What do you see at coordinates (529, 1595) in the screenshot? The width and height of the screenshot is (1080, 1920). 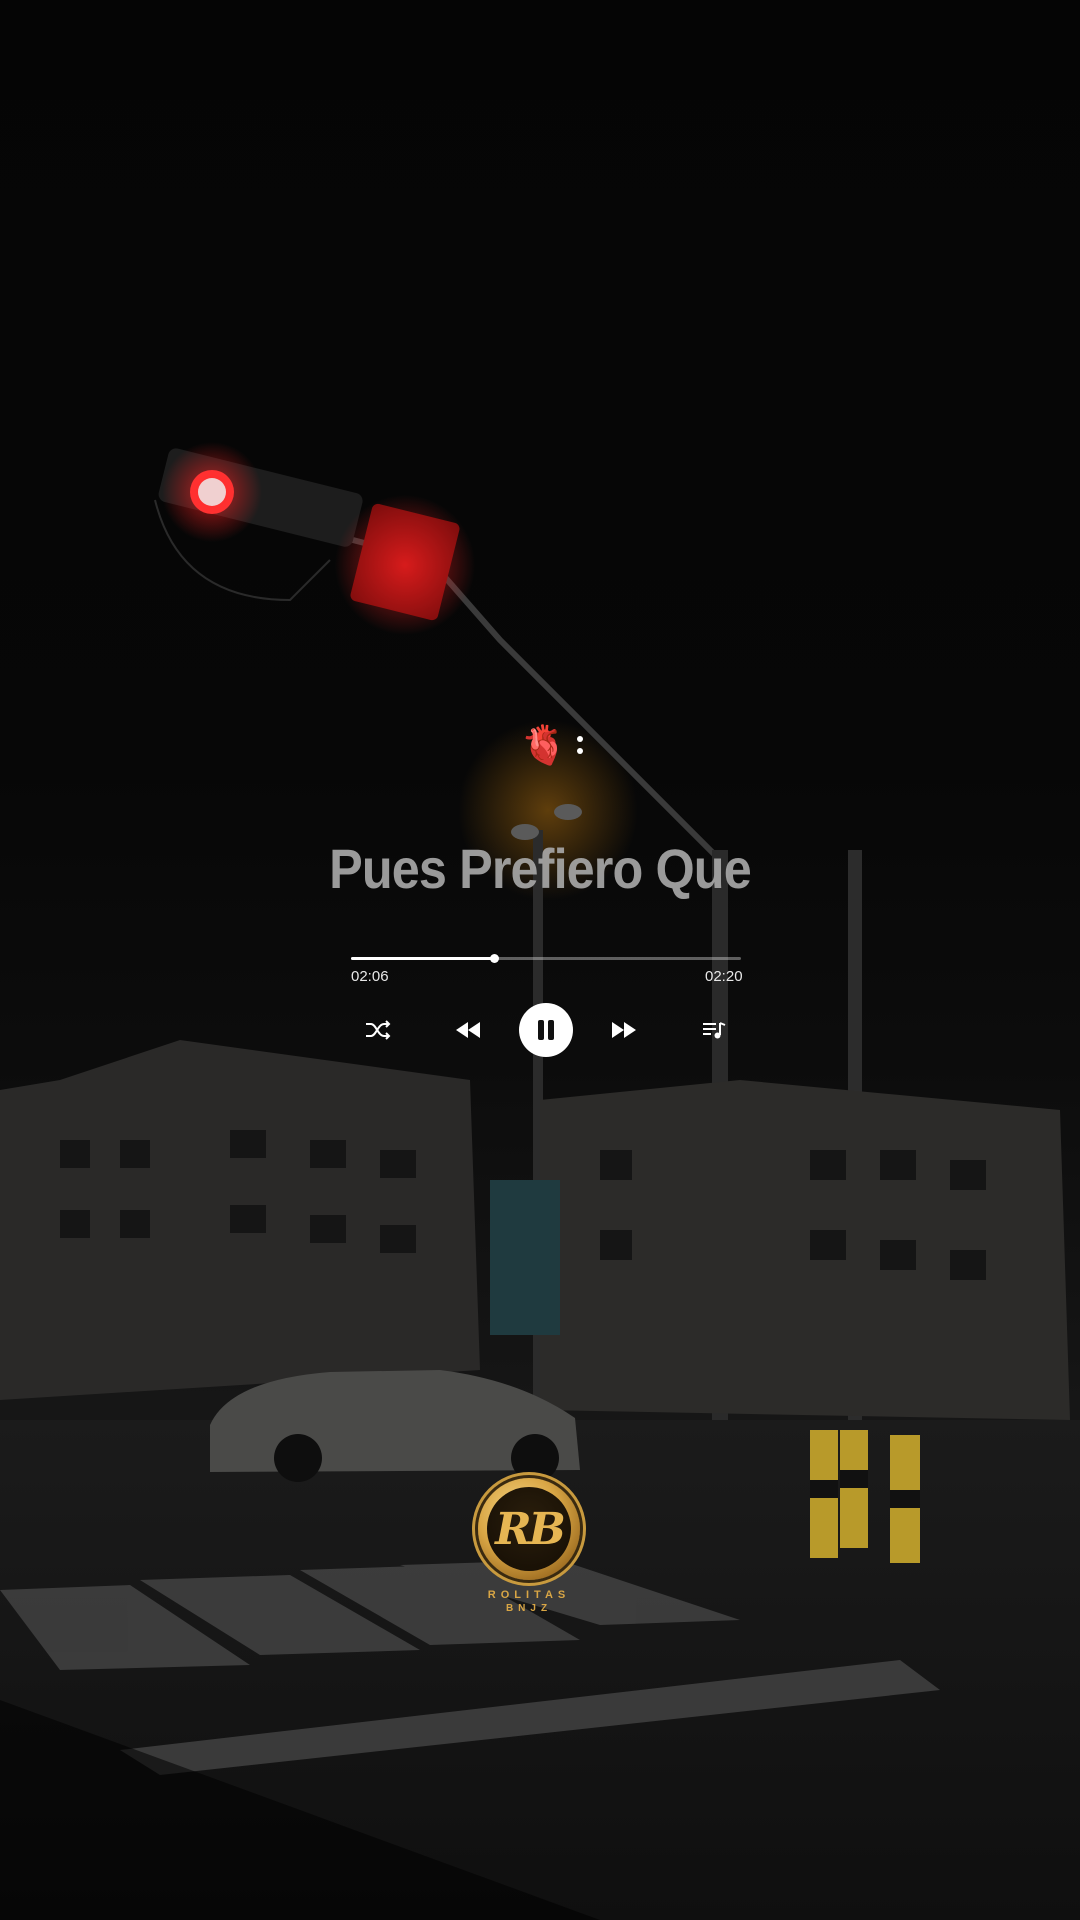 I see `logo-line-1: ROLITAS` at bounding box center [529, 1595].